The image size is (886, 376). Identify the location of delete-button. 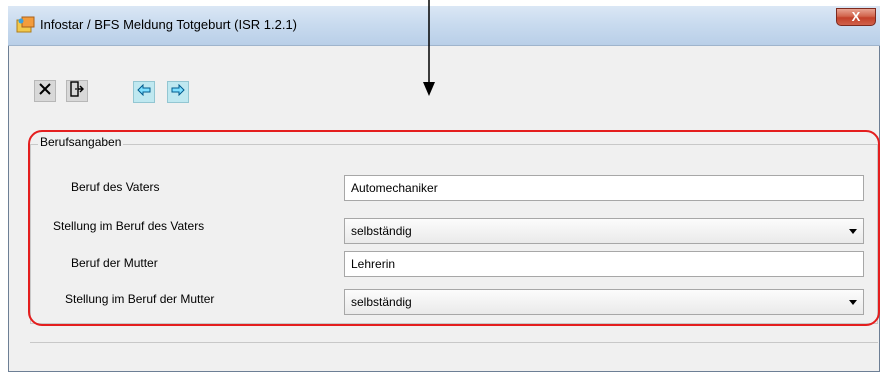
(45, 91).